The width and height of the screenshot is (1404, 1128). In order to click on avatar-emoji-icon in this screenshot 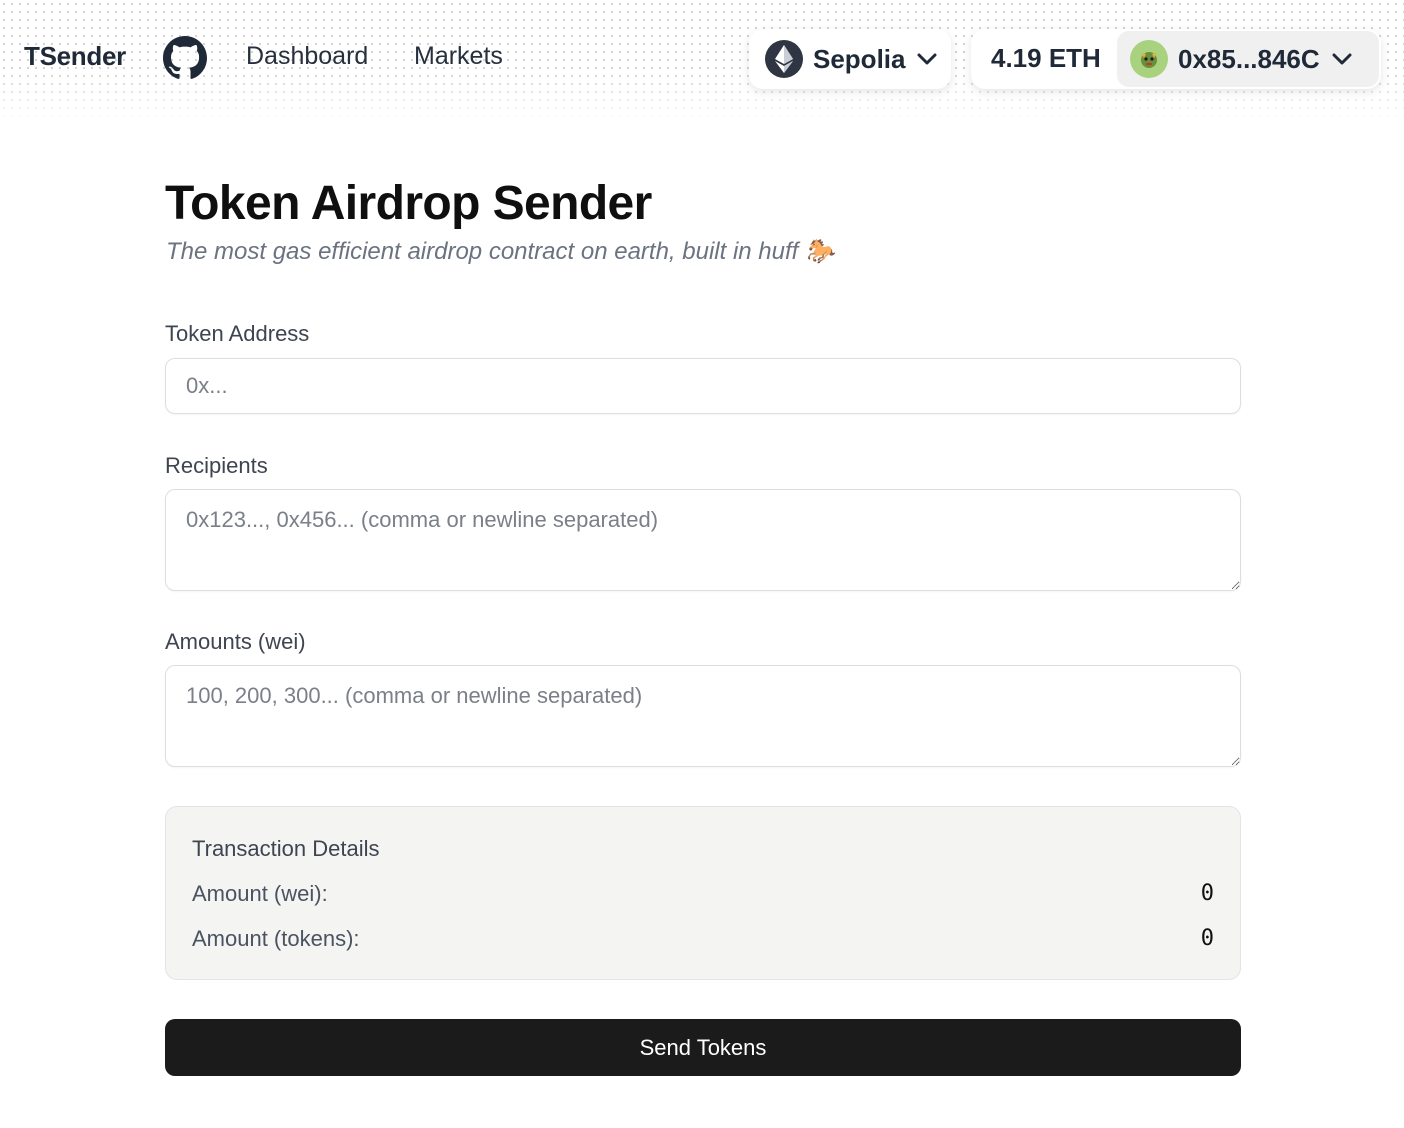, I will do `click(1149, 59)`.